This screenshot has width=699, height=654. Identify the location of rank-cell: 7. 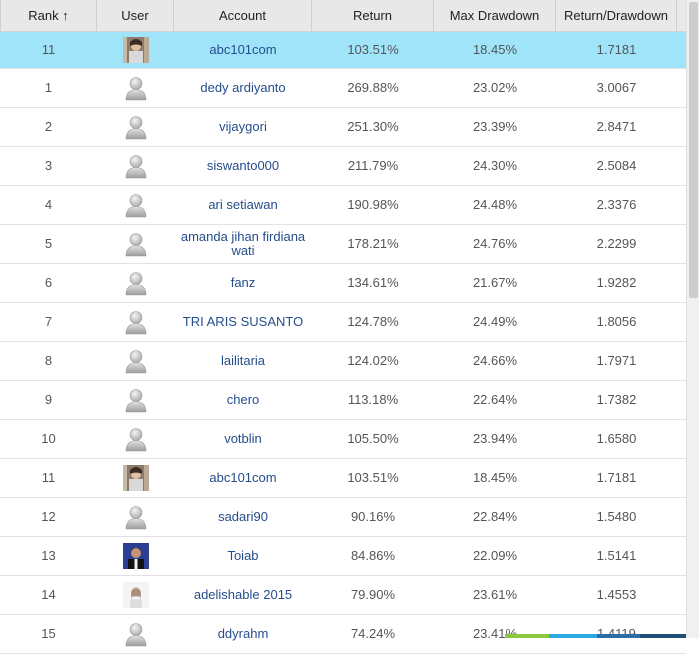
(48, 321).